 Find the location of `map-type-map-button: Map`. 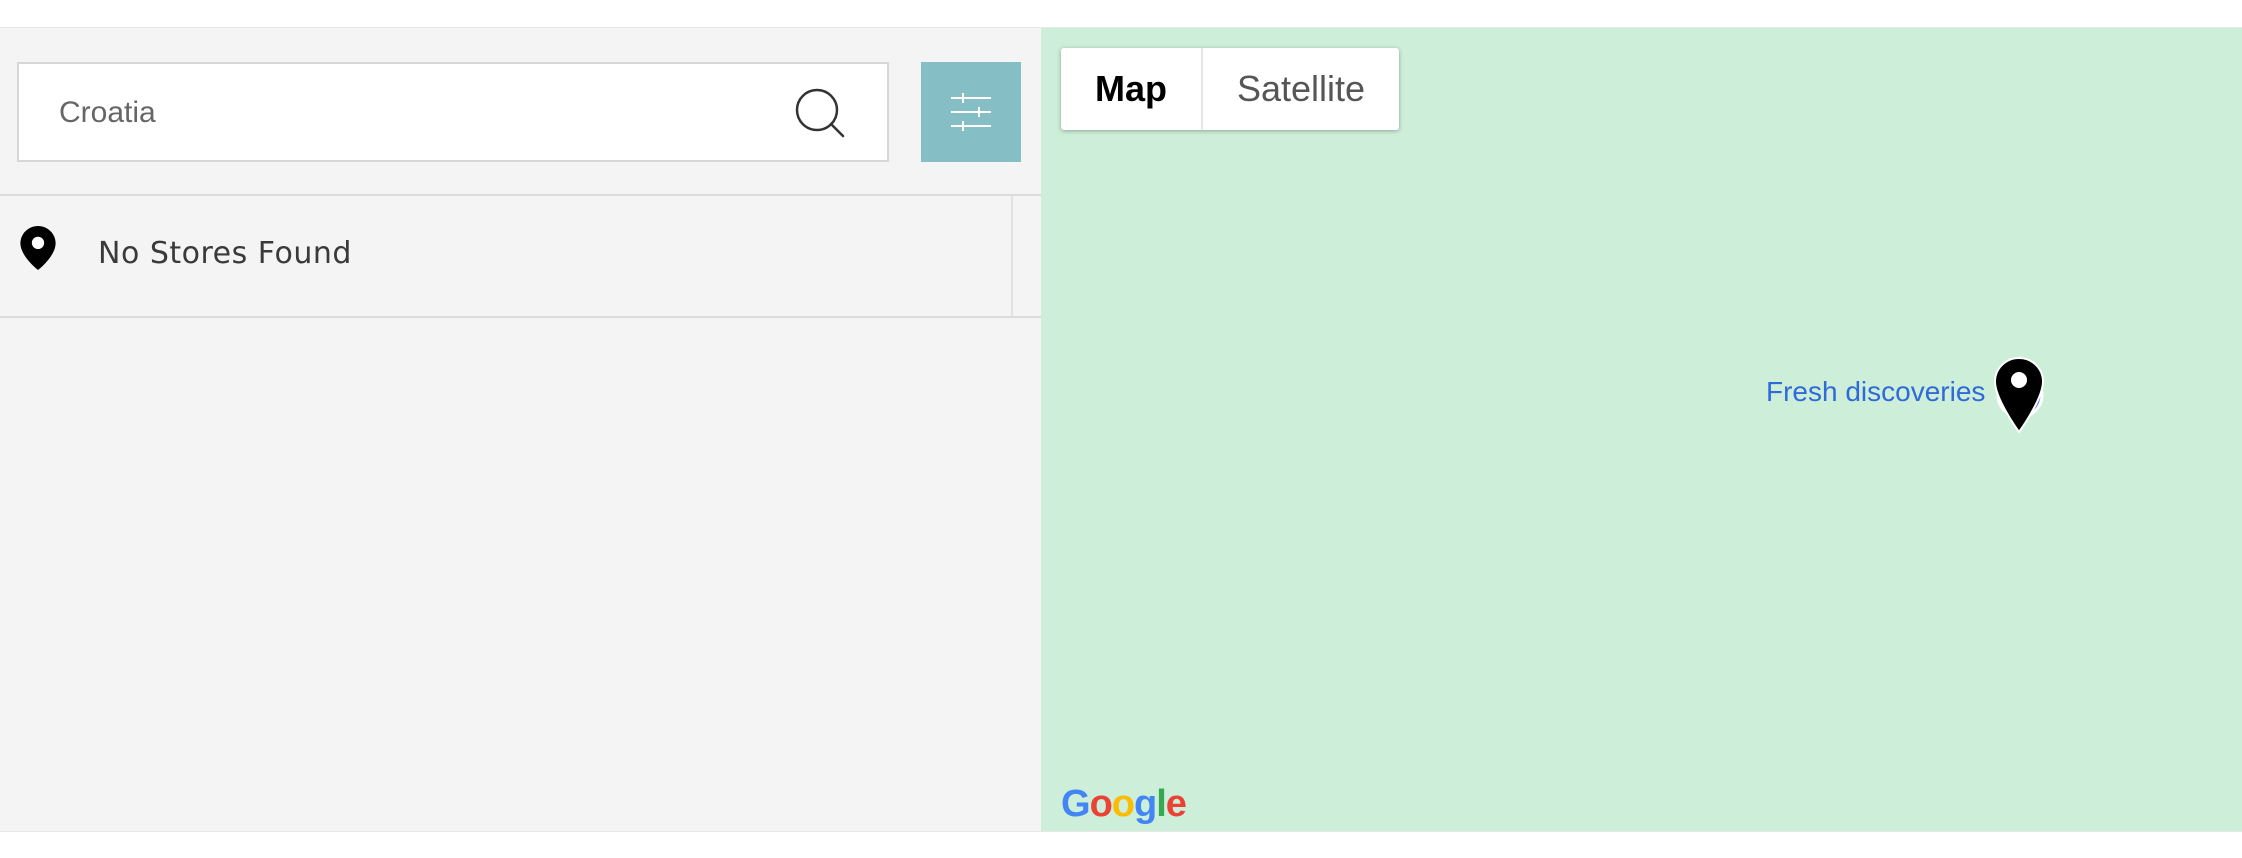

map-type-map-button: Map is located at coordinates (1132, 89).